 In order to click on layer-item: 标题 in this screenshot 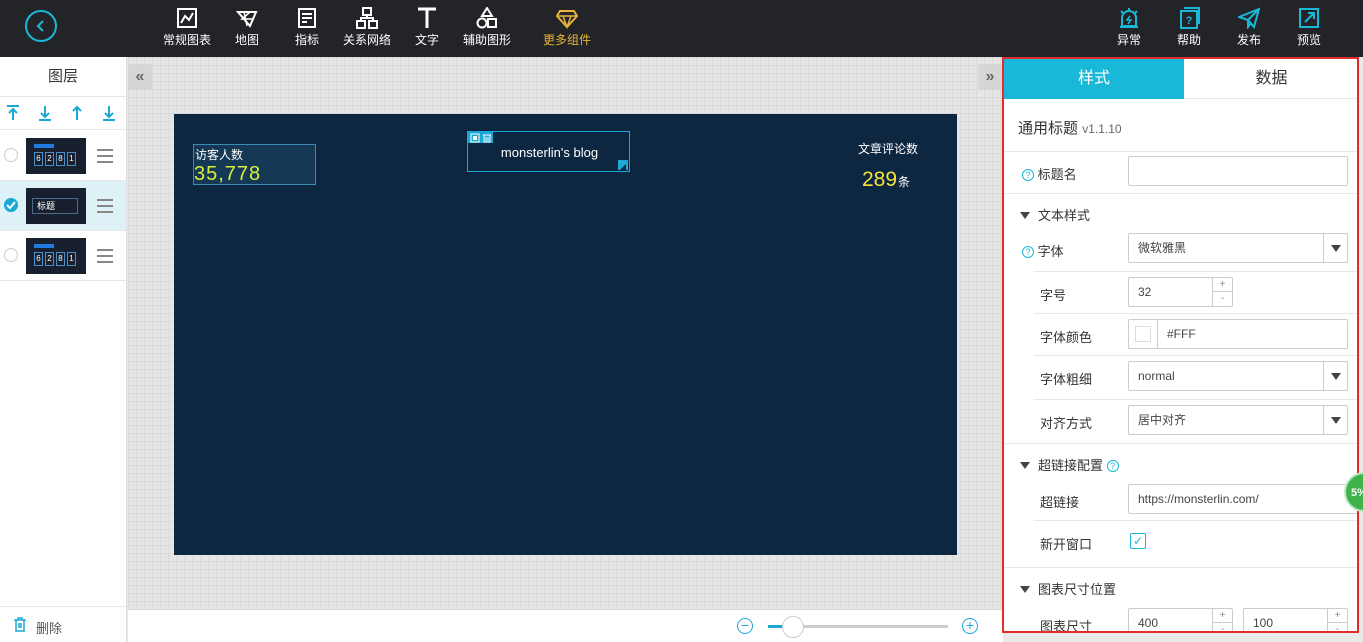, I will do `click(63, 206)`.